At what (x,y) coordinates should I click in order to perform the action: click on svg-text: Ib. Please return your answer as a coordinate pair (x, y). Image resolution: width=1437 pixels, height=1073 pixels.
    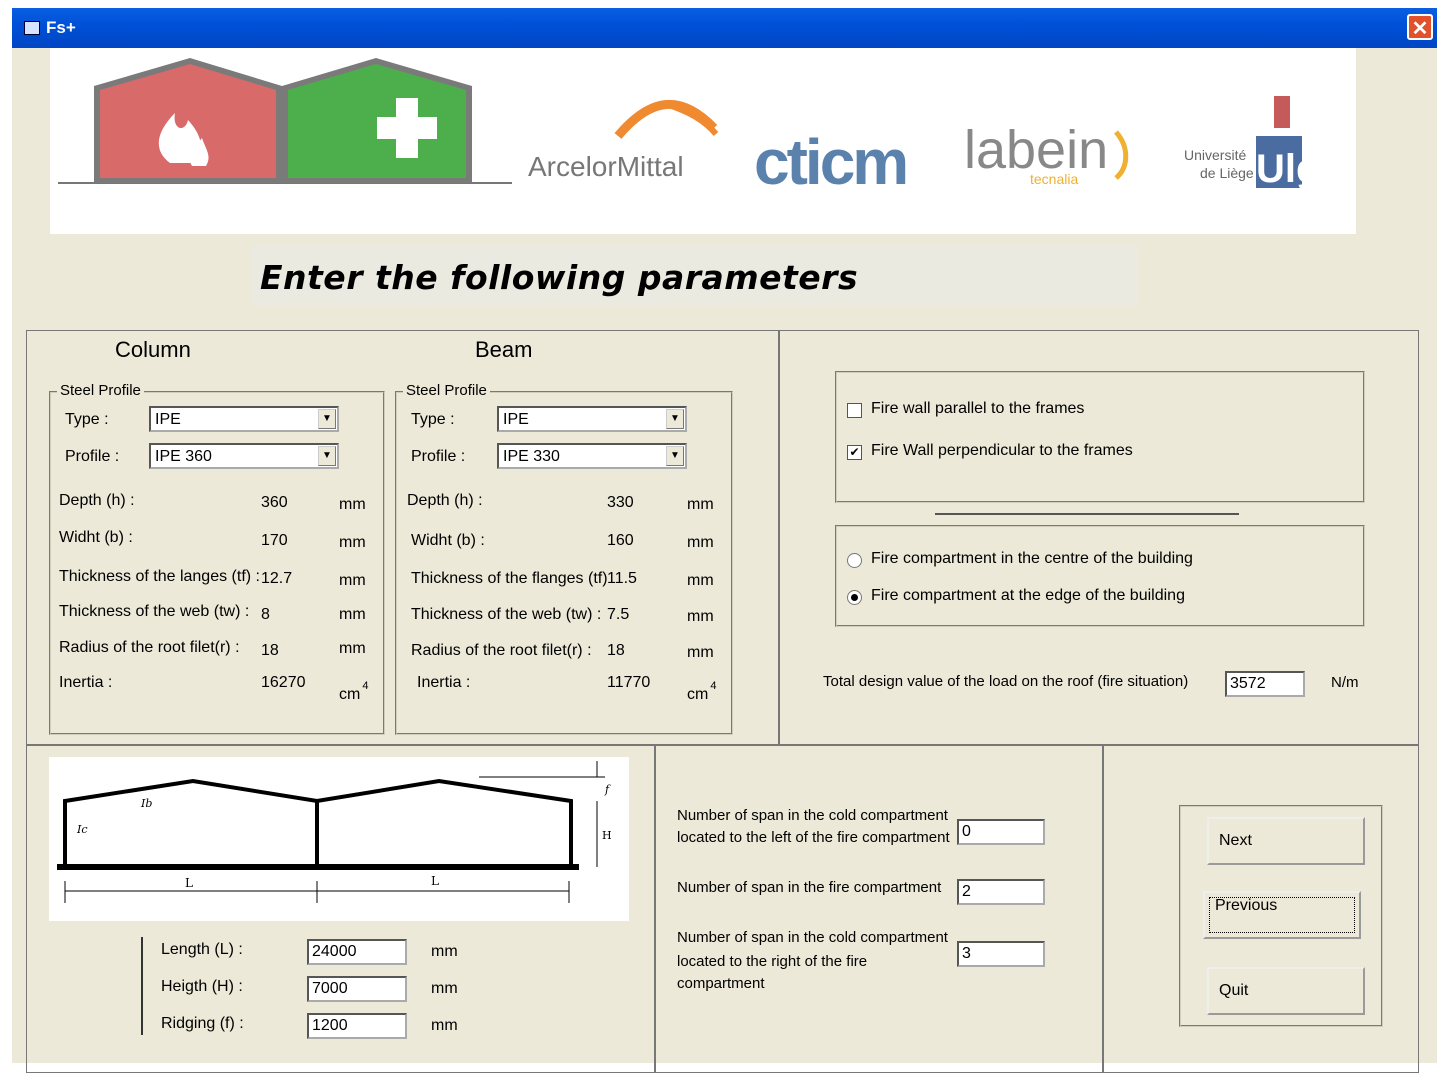
    Looking at the image, I should click on (146, 803).